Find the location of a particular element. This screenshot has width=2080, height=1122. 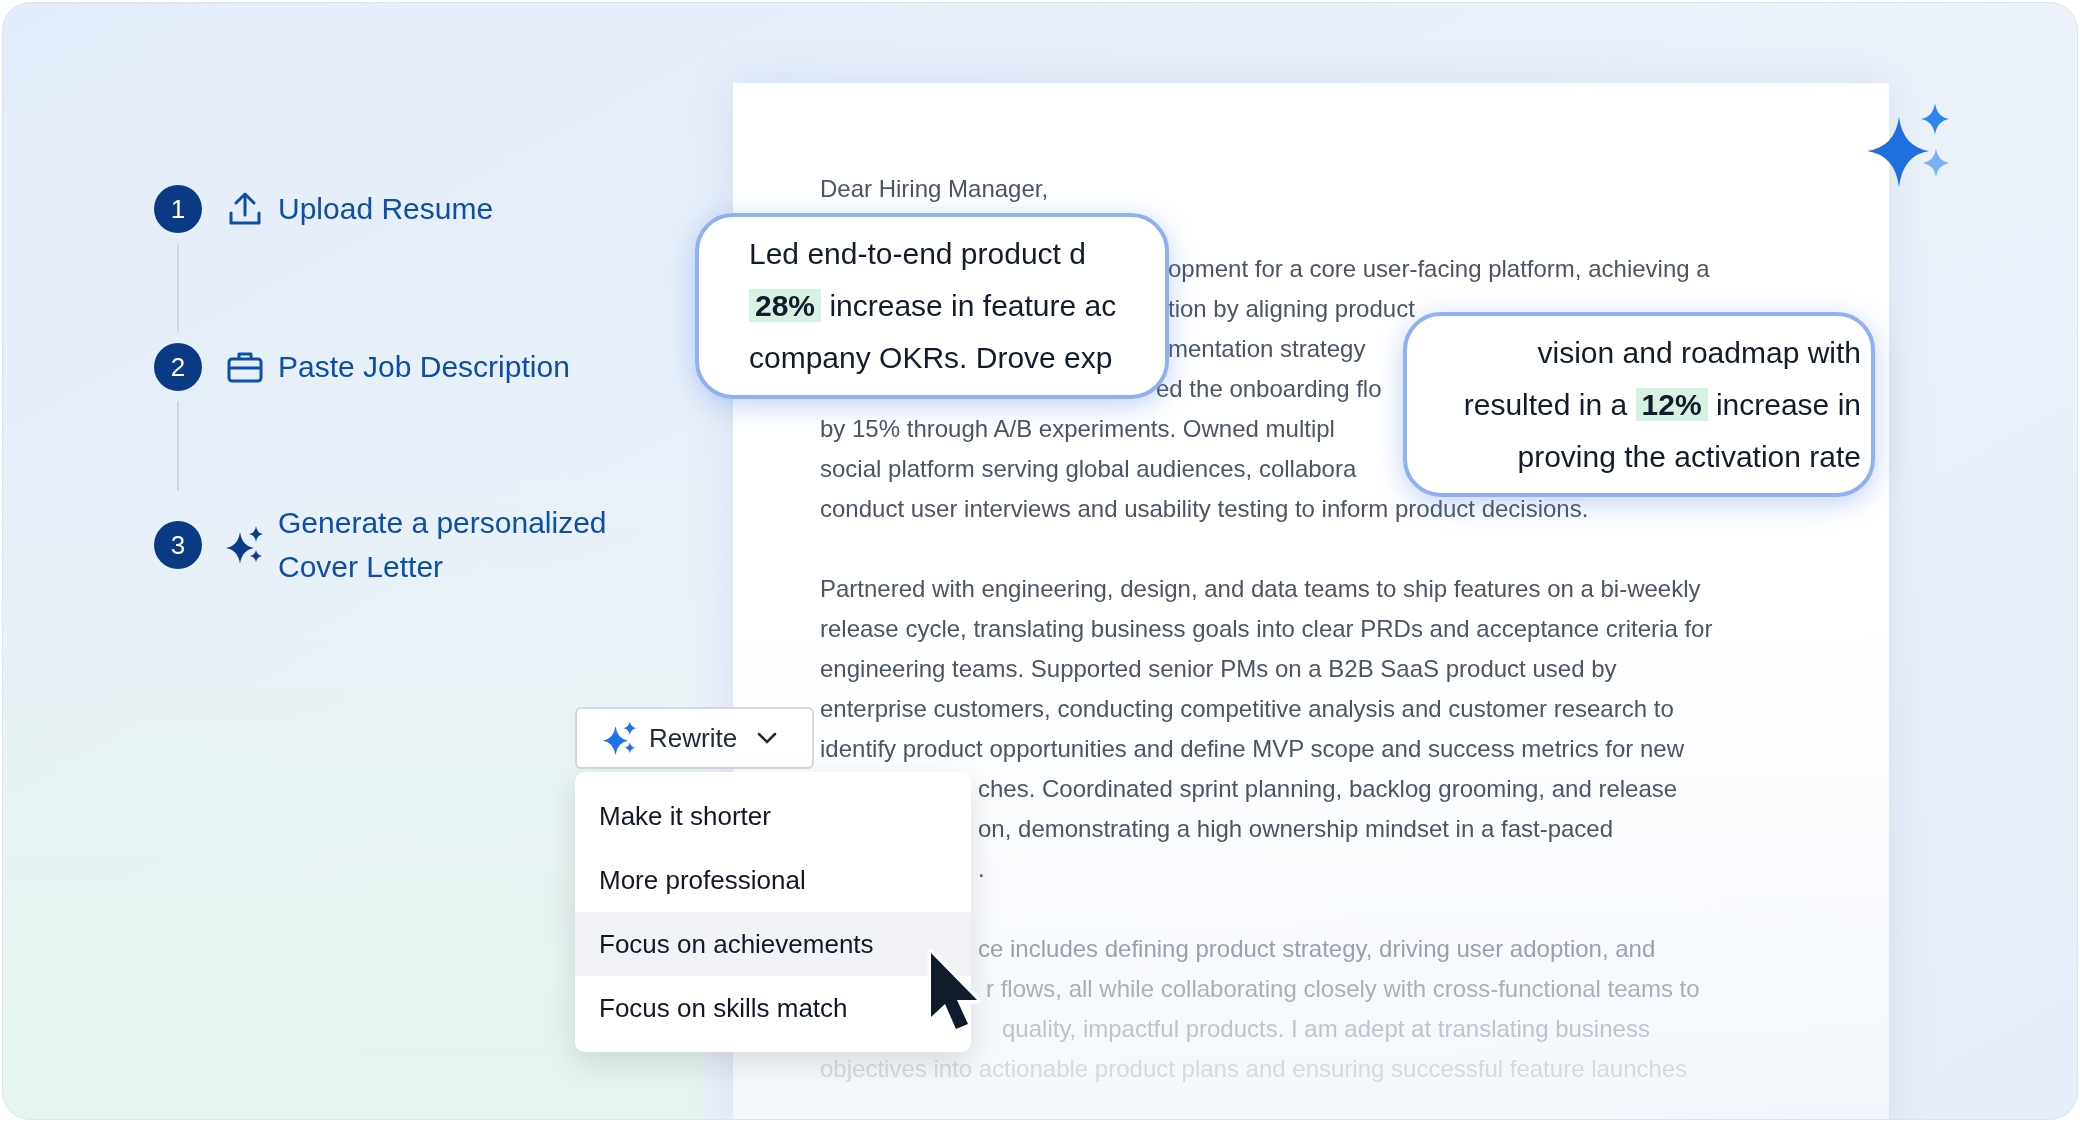

sparkles-icon is located at coordinates (245, 545).